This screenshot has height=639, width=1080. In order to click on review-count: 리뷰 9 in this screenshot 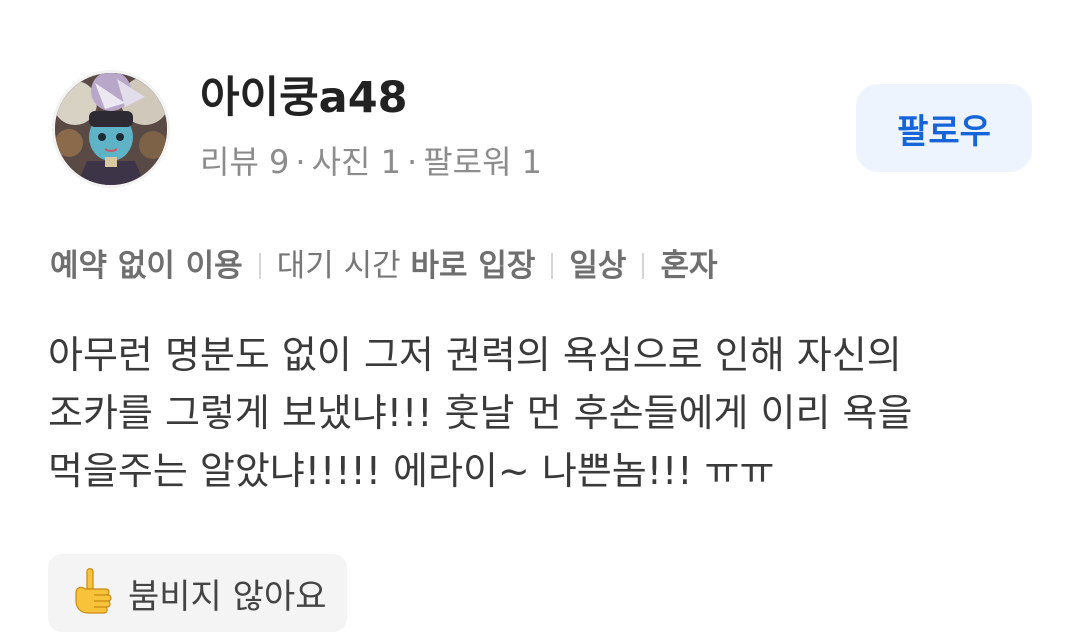, I will do `click(245, 162)`.